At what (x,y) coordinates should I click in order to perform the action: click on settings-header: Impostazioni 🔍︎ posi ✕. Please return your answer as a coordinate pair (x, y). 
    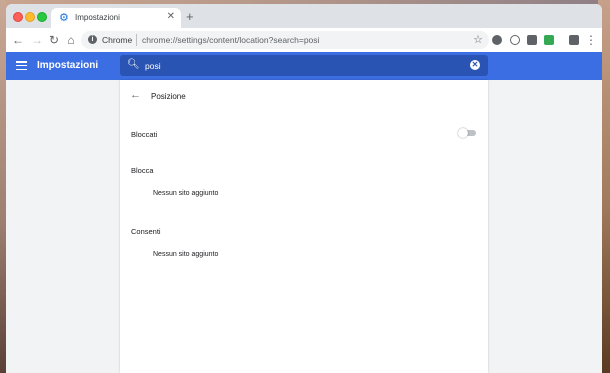
    Looking at the image, I should click on (304, 66).